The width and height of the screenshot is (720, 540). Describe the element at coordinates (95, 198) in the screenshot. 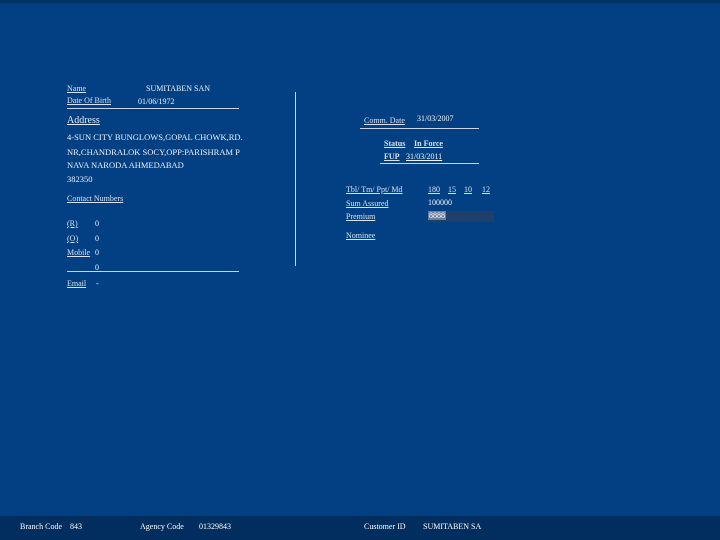

I see `contact-numbers-heading: Contact Numbers` at that location.